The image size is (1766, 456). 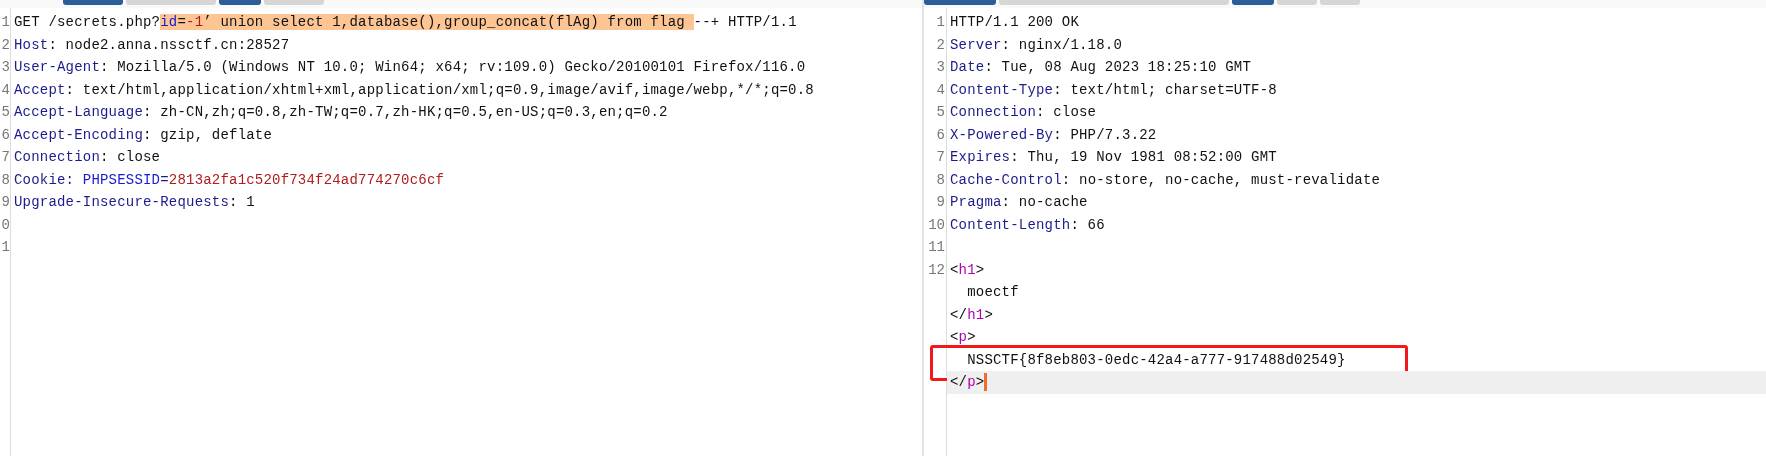 I want to click on param-value: 2813a2fa1c520f734f24ad774270c6cf, so click(x=306, y=179).